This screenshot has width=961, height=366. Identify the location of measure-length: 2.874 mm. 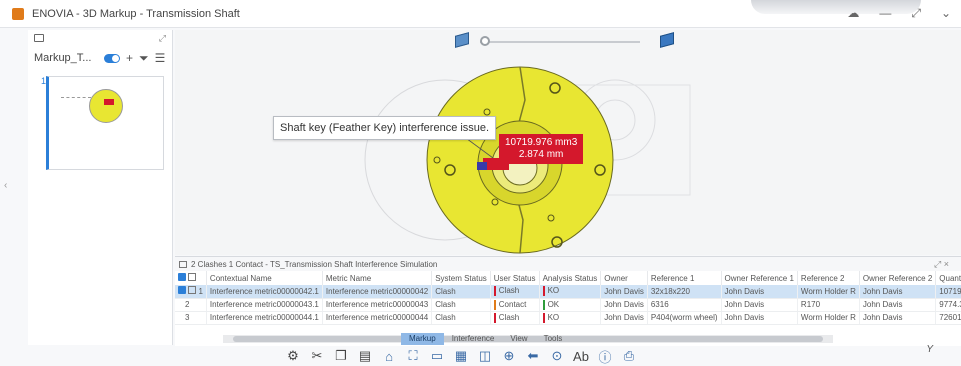
(541, 154).